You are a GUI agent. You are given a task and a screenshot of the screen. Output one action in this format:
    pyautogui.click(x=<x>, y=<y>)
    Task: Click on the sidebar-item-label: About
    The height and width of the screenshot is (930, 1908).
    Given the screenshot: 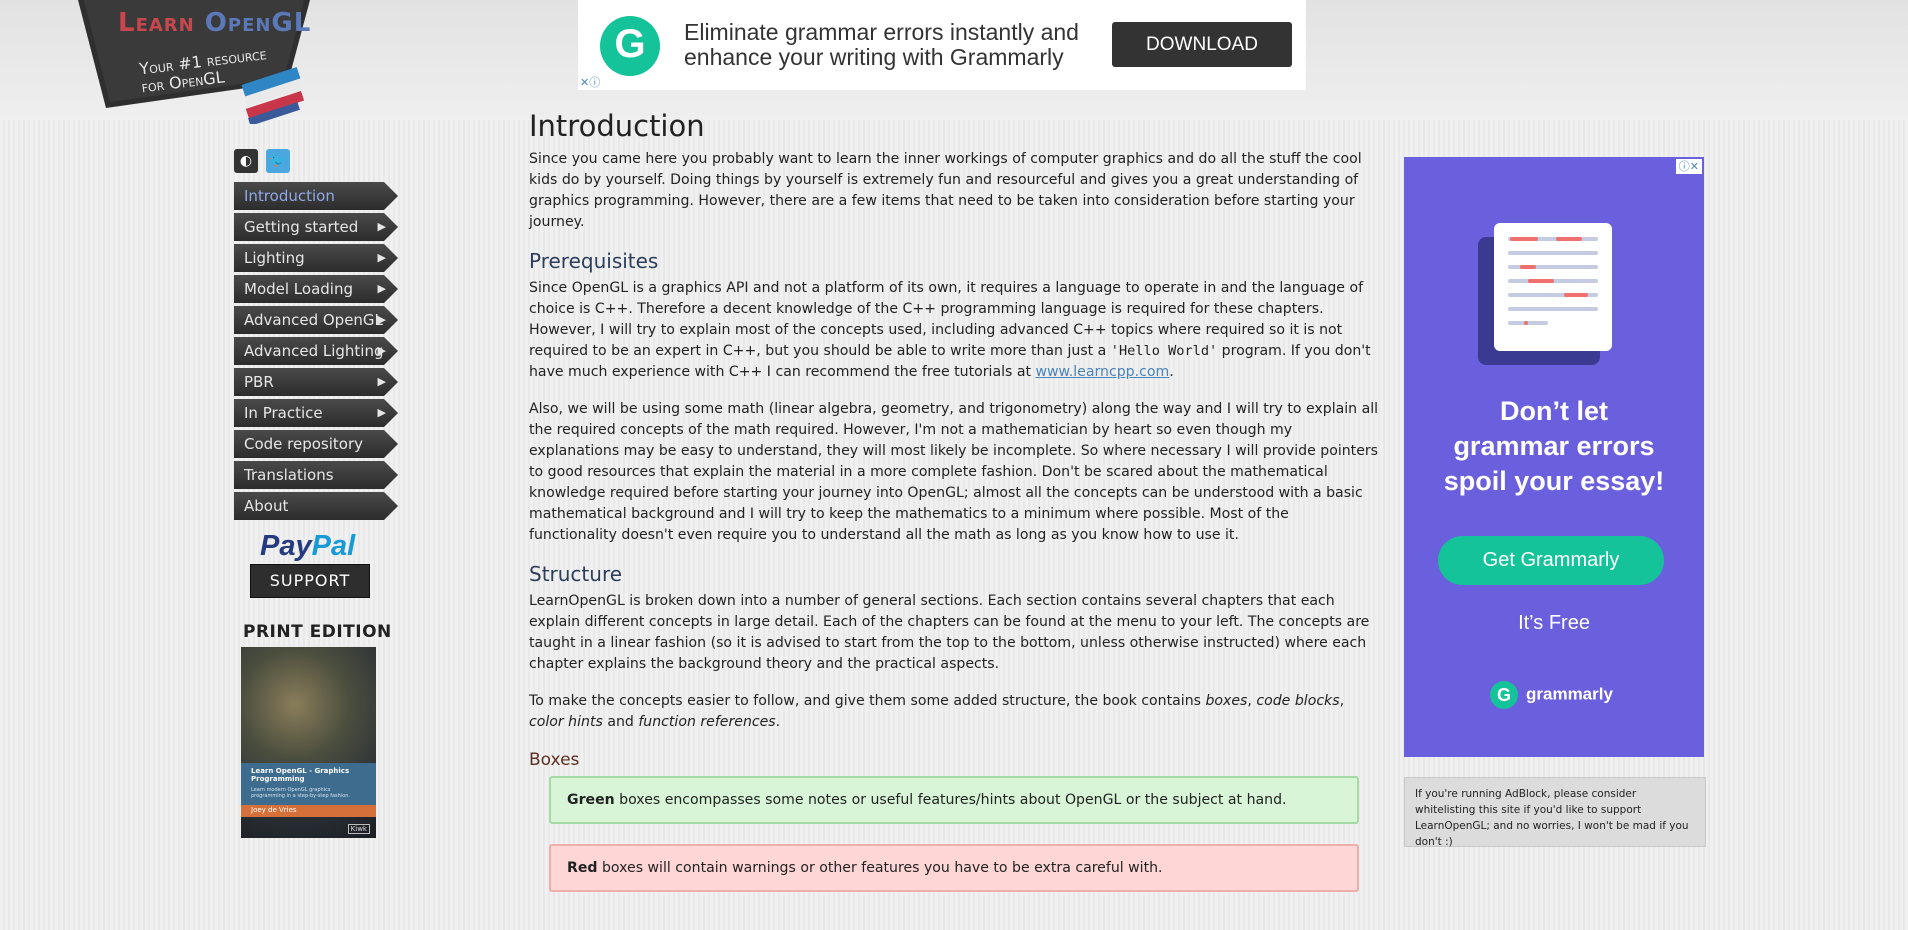 What is the action you would take?
    pyautogui.click(x=266, y=506)
    